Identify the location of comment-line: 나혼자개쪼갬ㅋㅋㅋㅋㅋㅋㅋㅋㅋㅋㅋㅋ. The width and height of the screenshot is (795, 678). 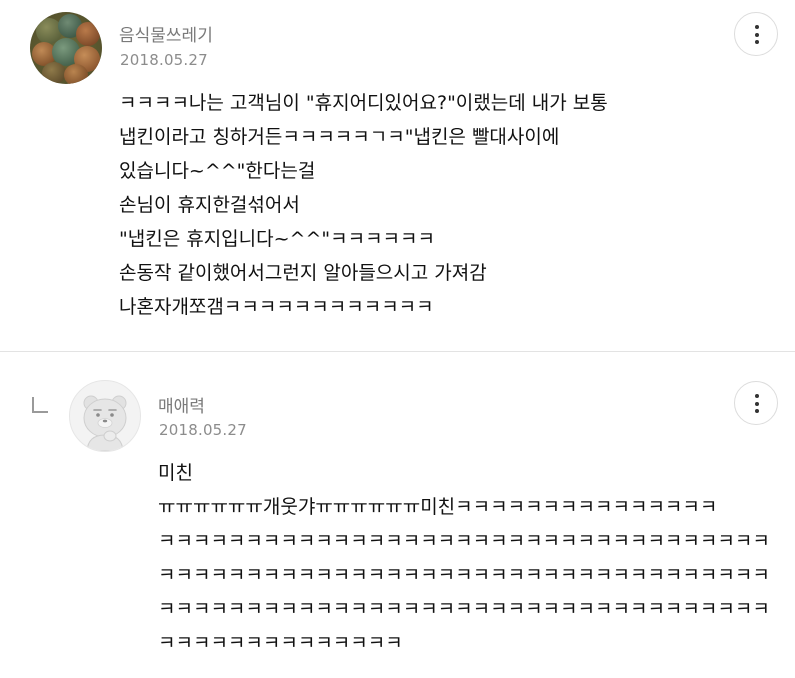
(276, 307).